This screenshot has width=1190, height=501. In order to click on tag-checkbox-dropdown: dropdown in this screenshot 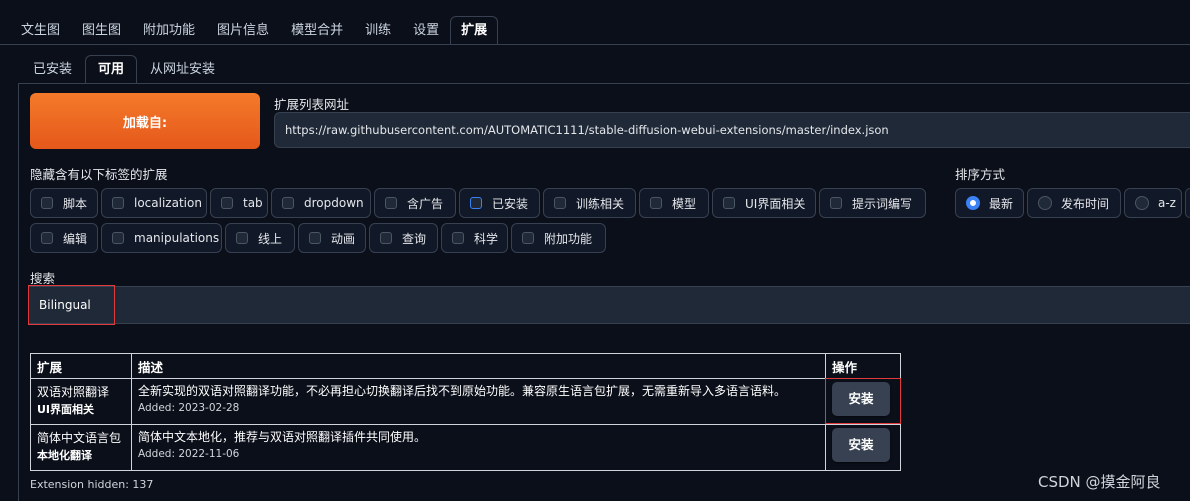, I will do `click(321, 203)`.